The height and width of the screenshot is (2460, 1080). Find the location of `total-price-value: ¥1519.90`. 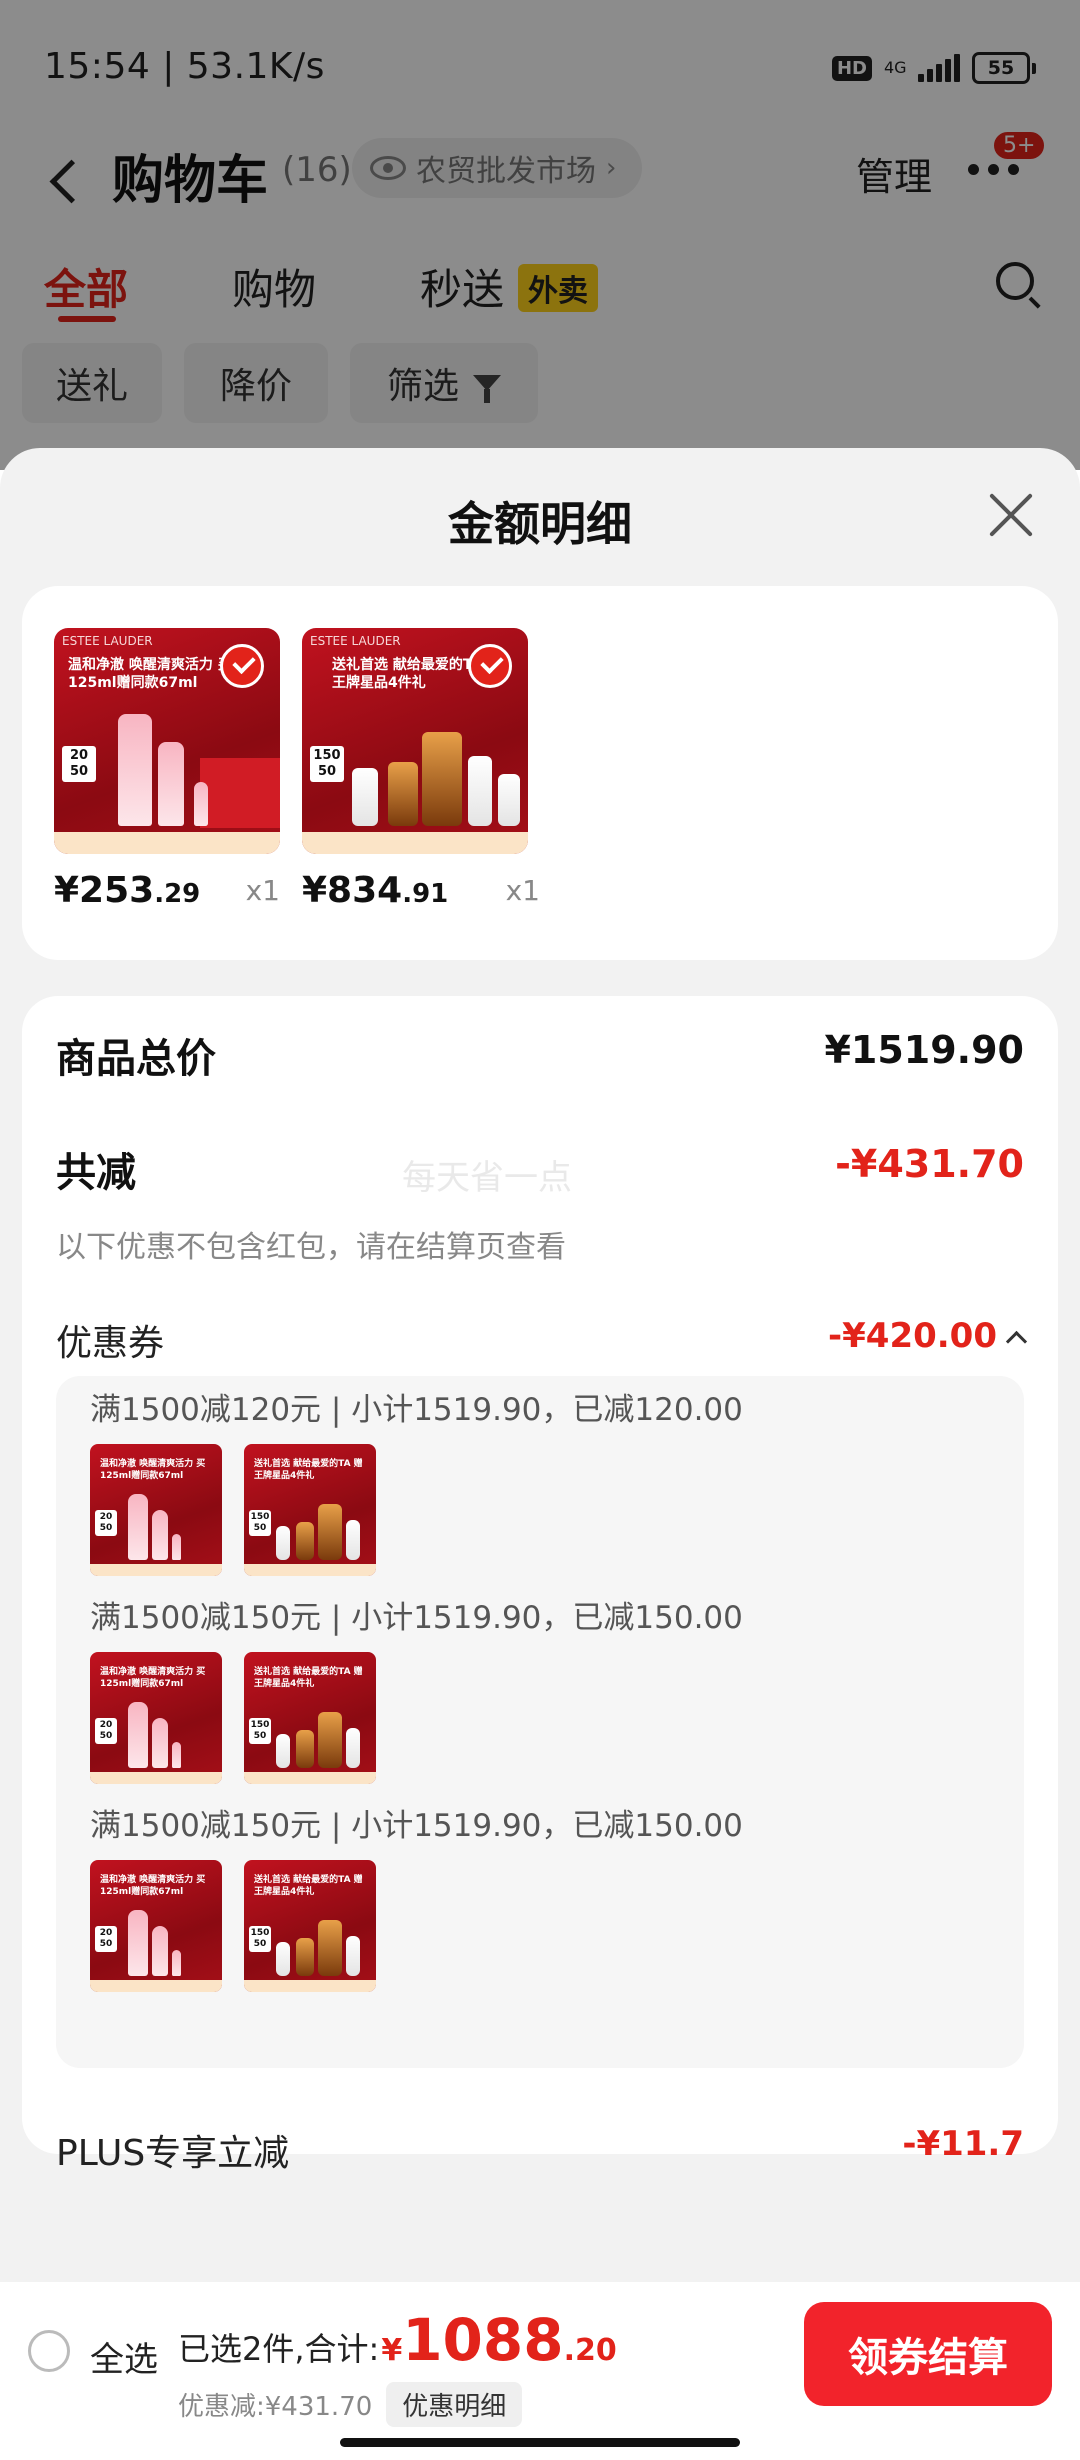

total-price-value: ¥1519.90 is located at coordinates (924, 1050).